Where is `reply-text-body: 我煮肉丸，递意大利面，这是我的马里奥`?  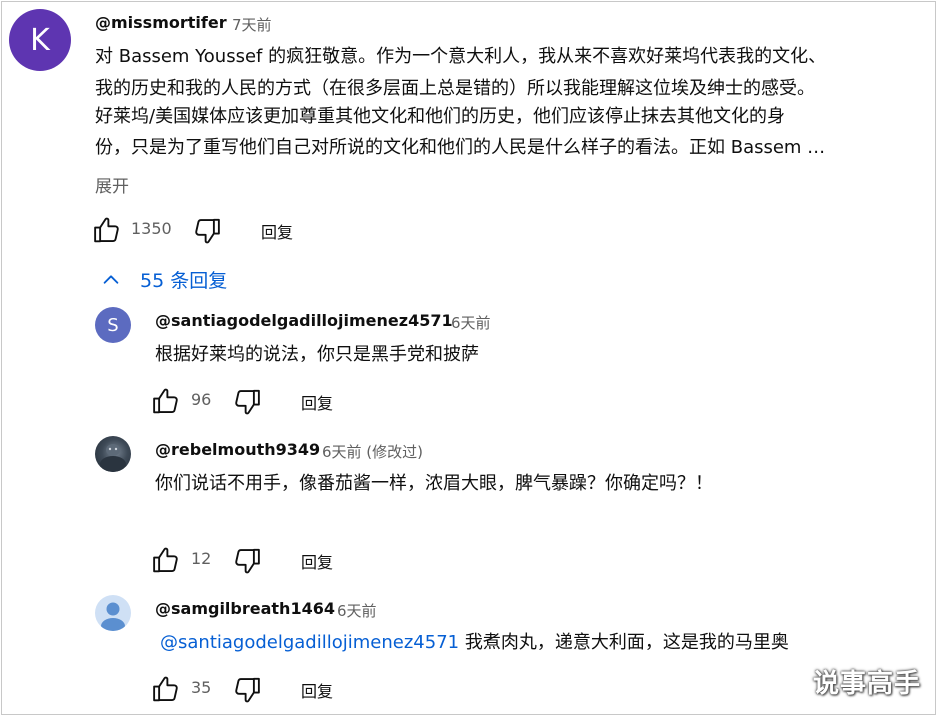 reply-text-body: 我煮肉丸，递意大利面，这是我的马里奥 is located at coordinates (626, 642).